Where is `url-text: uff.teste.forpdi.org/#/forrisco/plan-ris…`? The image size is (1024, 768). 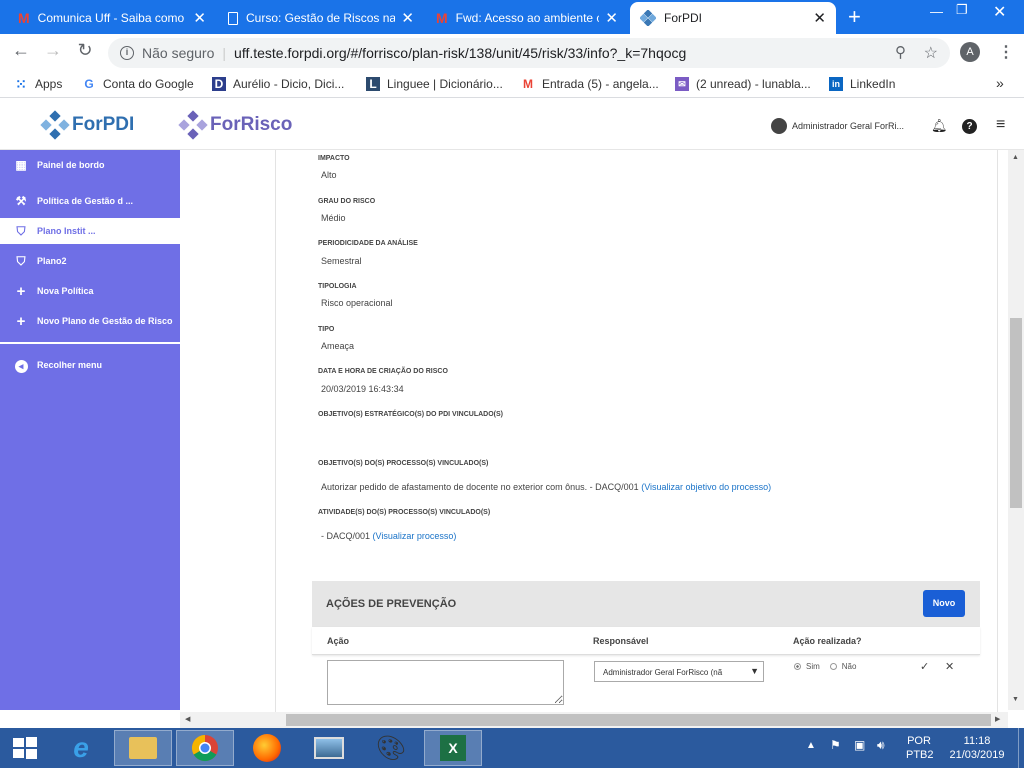
url-text: uff.teste.forpdi.org/#/forrisco/plan-ris… is located at coordinates (460, 53).